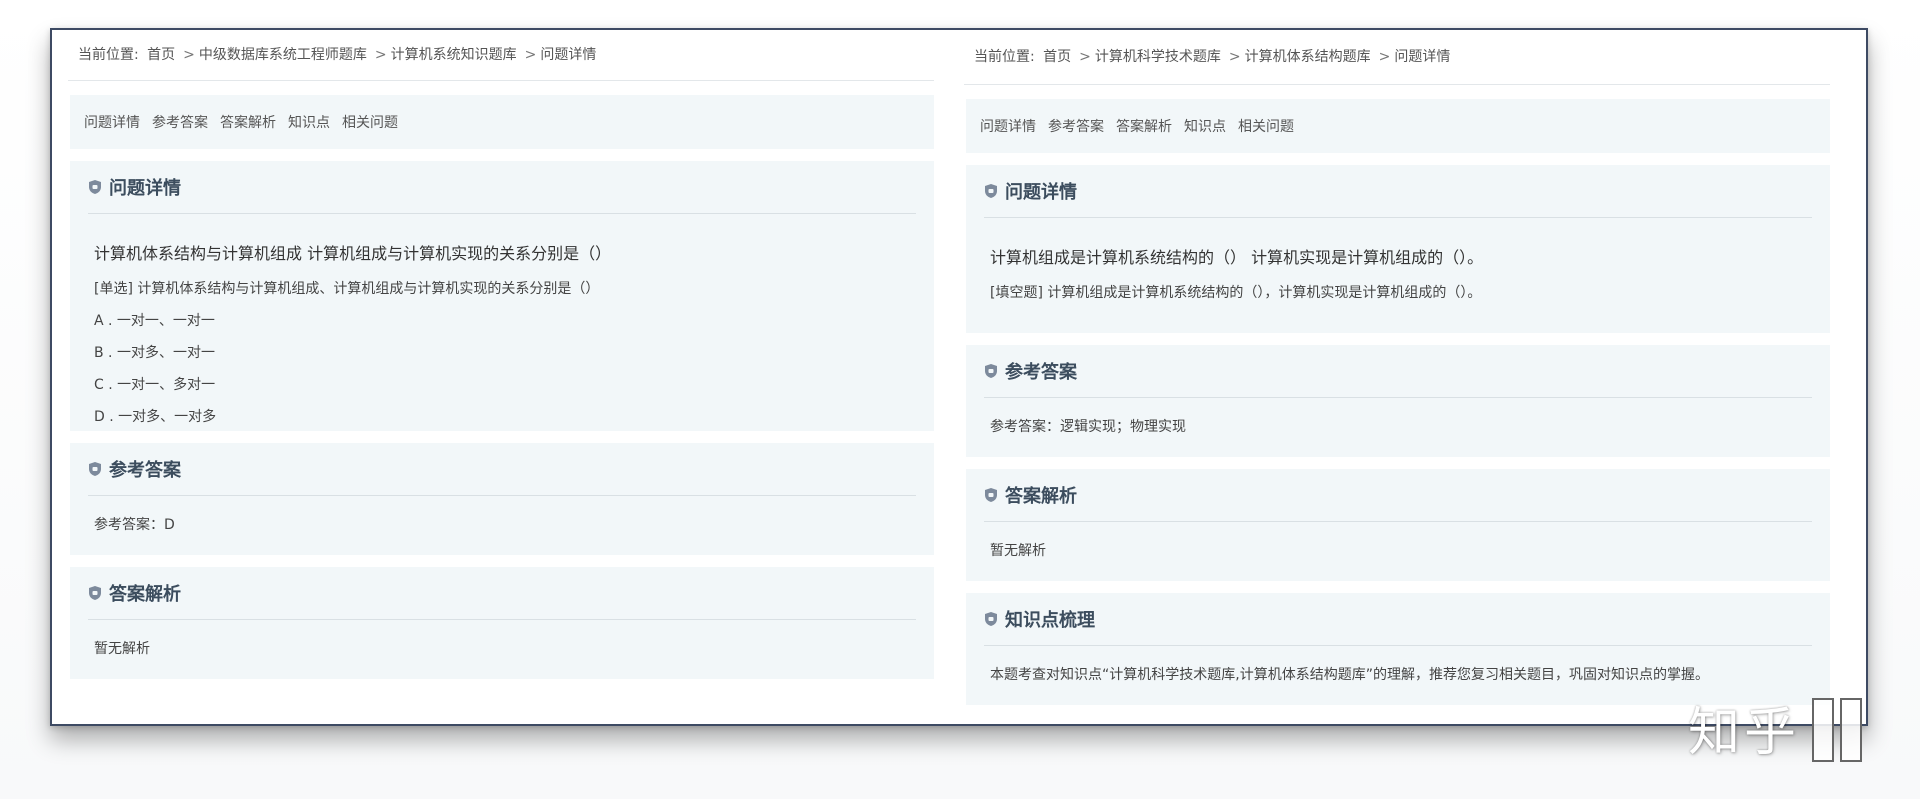 The height and width of the screenshot is (799, 1920). I want to click on breadcrumb: 当前位置: 首页 > 计算机科学技术题库 > 计算机体系结构题库 > 问题详情, so click(1397, 57).